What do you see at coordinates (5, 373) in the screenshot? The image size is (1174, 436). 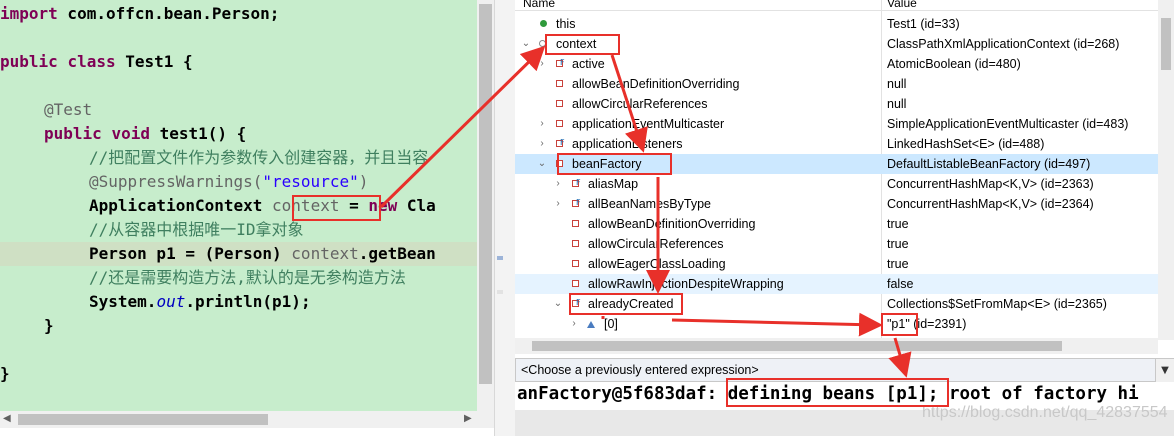 I see `code-line-class-close: }` at bounding box center [5, 373].